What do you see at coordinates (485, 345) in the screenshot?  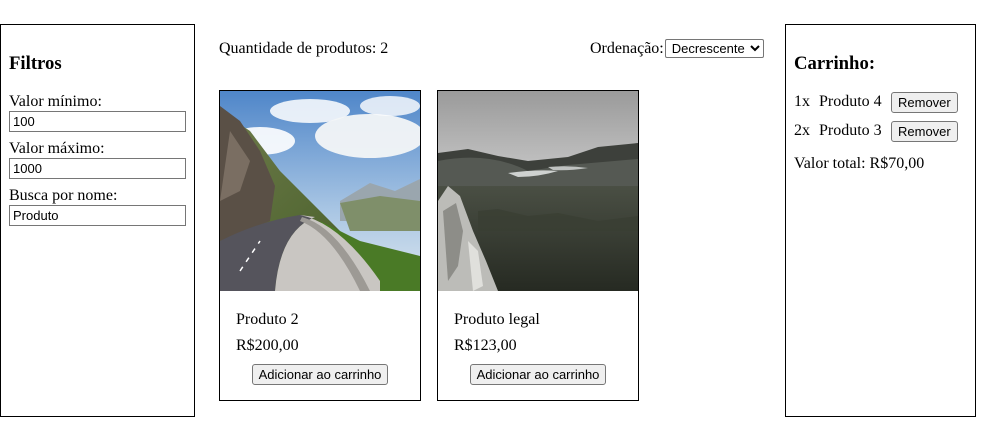 I see `product-price: R$123,00` at bounding box center [485, 345].